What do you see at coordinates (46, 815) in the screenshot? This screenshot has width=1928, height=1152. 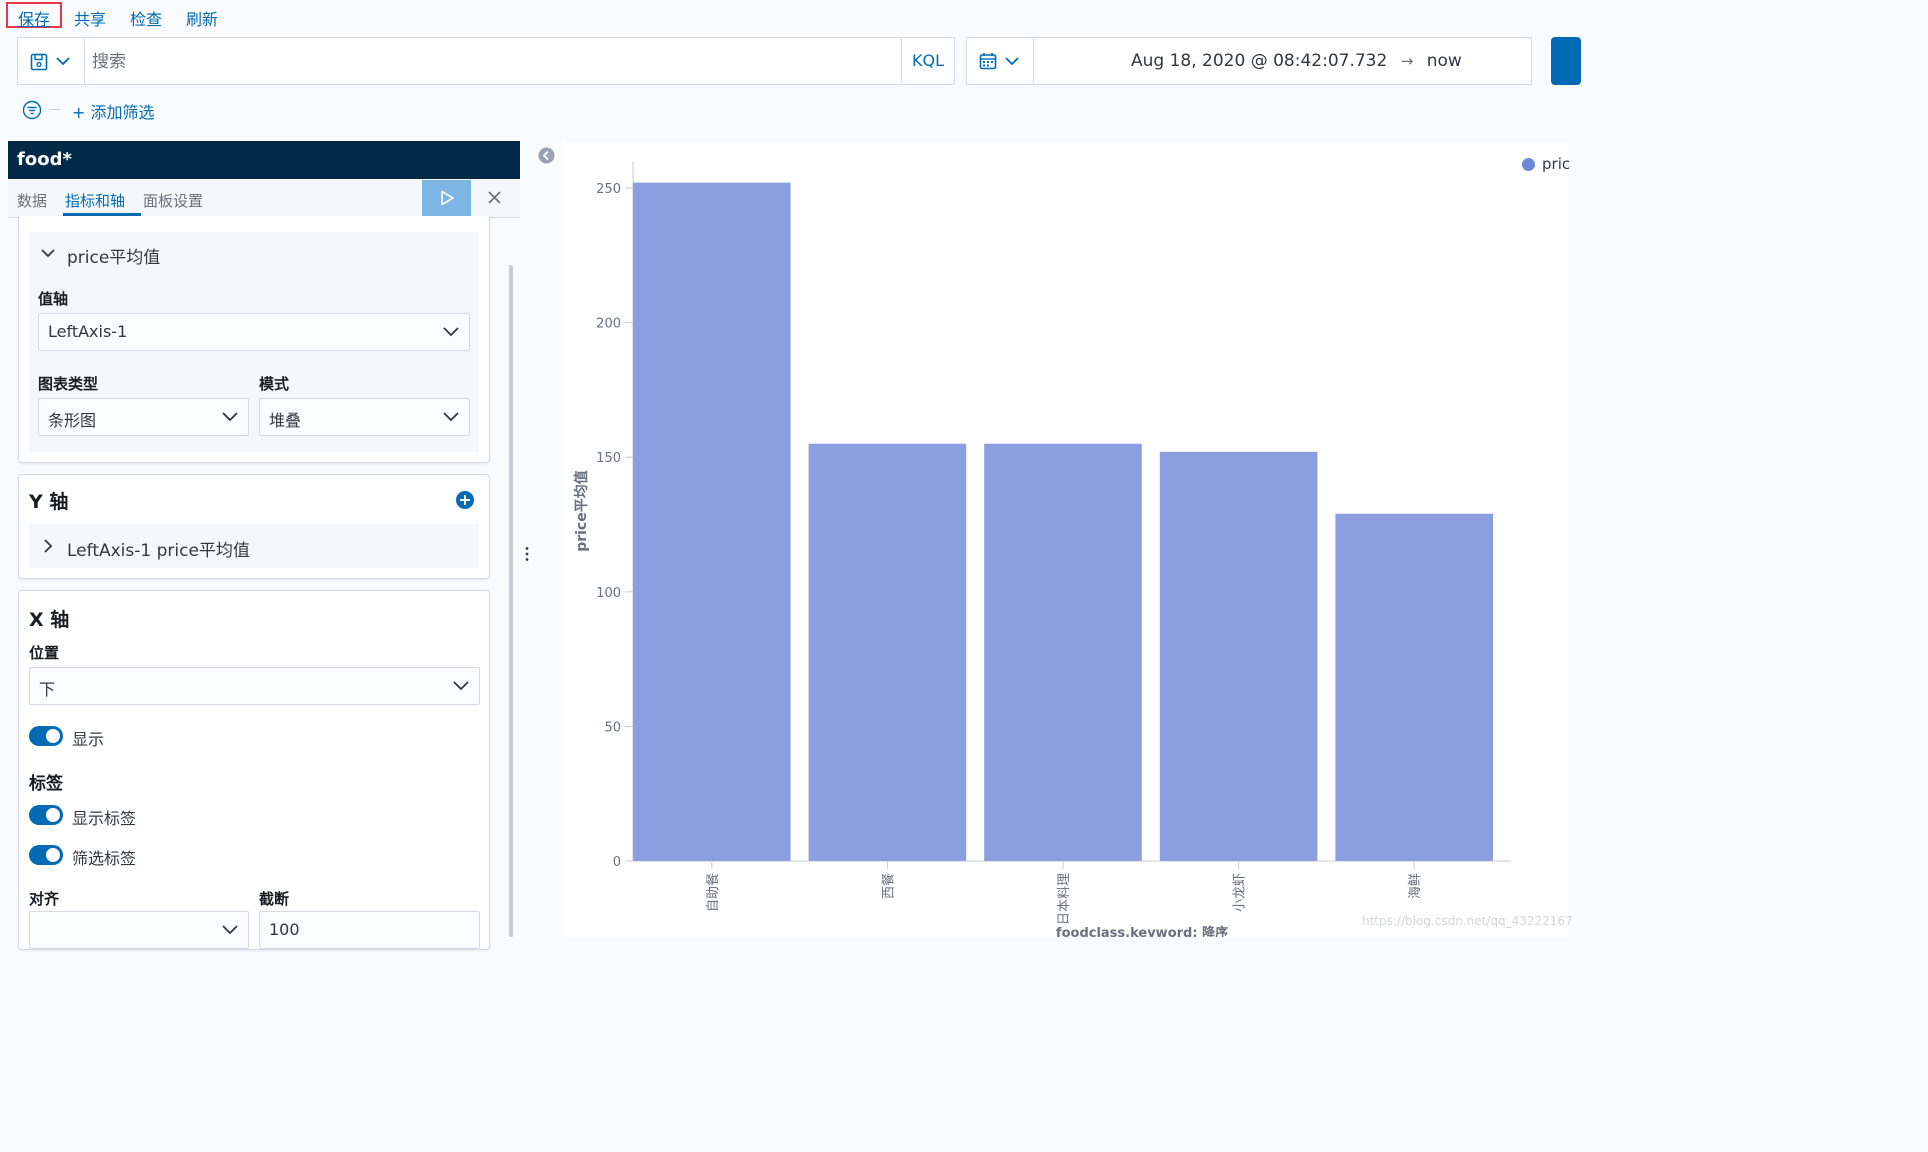 I see `show-labels-toggle` at bounding box center [46, 815].